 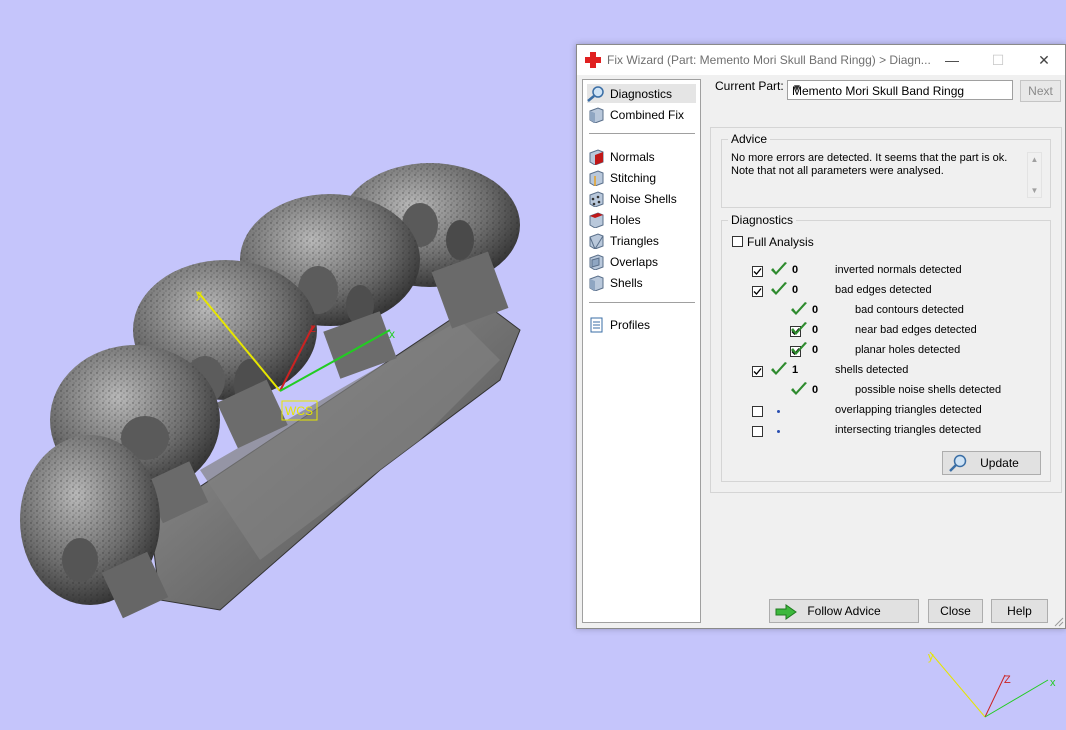 I want to click on nav-item-shells: Shells, so click(x=641, y=282).